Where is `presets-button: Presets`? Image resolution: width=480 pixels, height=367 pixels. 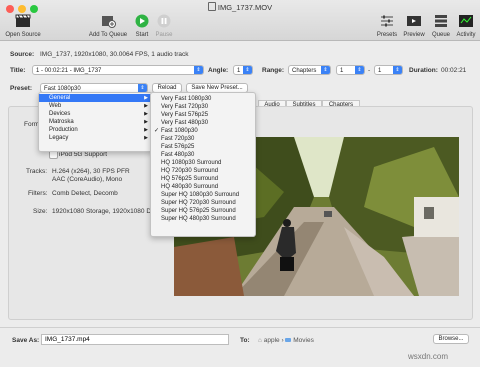
presets-button: Presets is located at coordinates (387, 26).